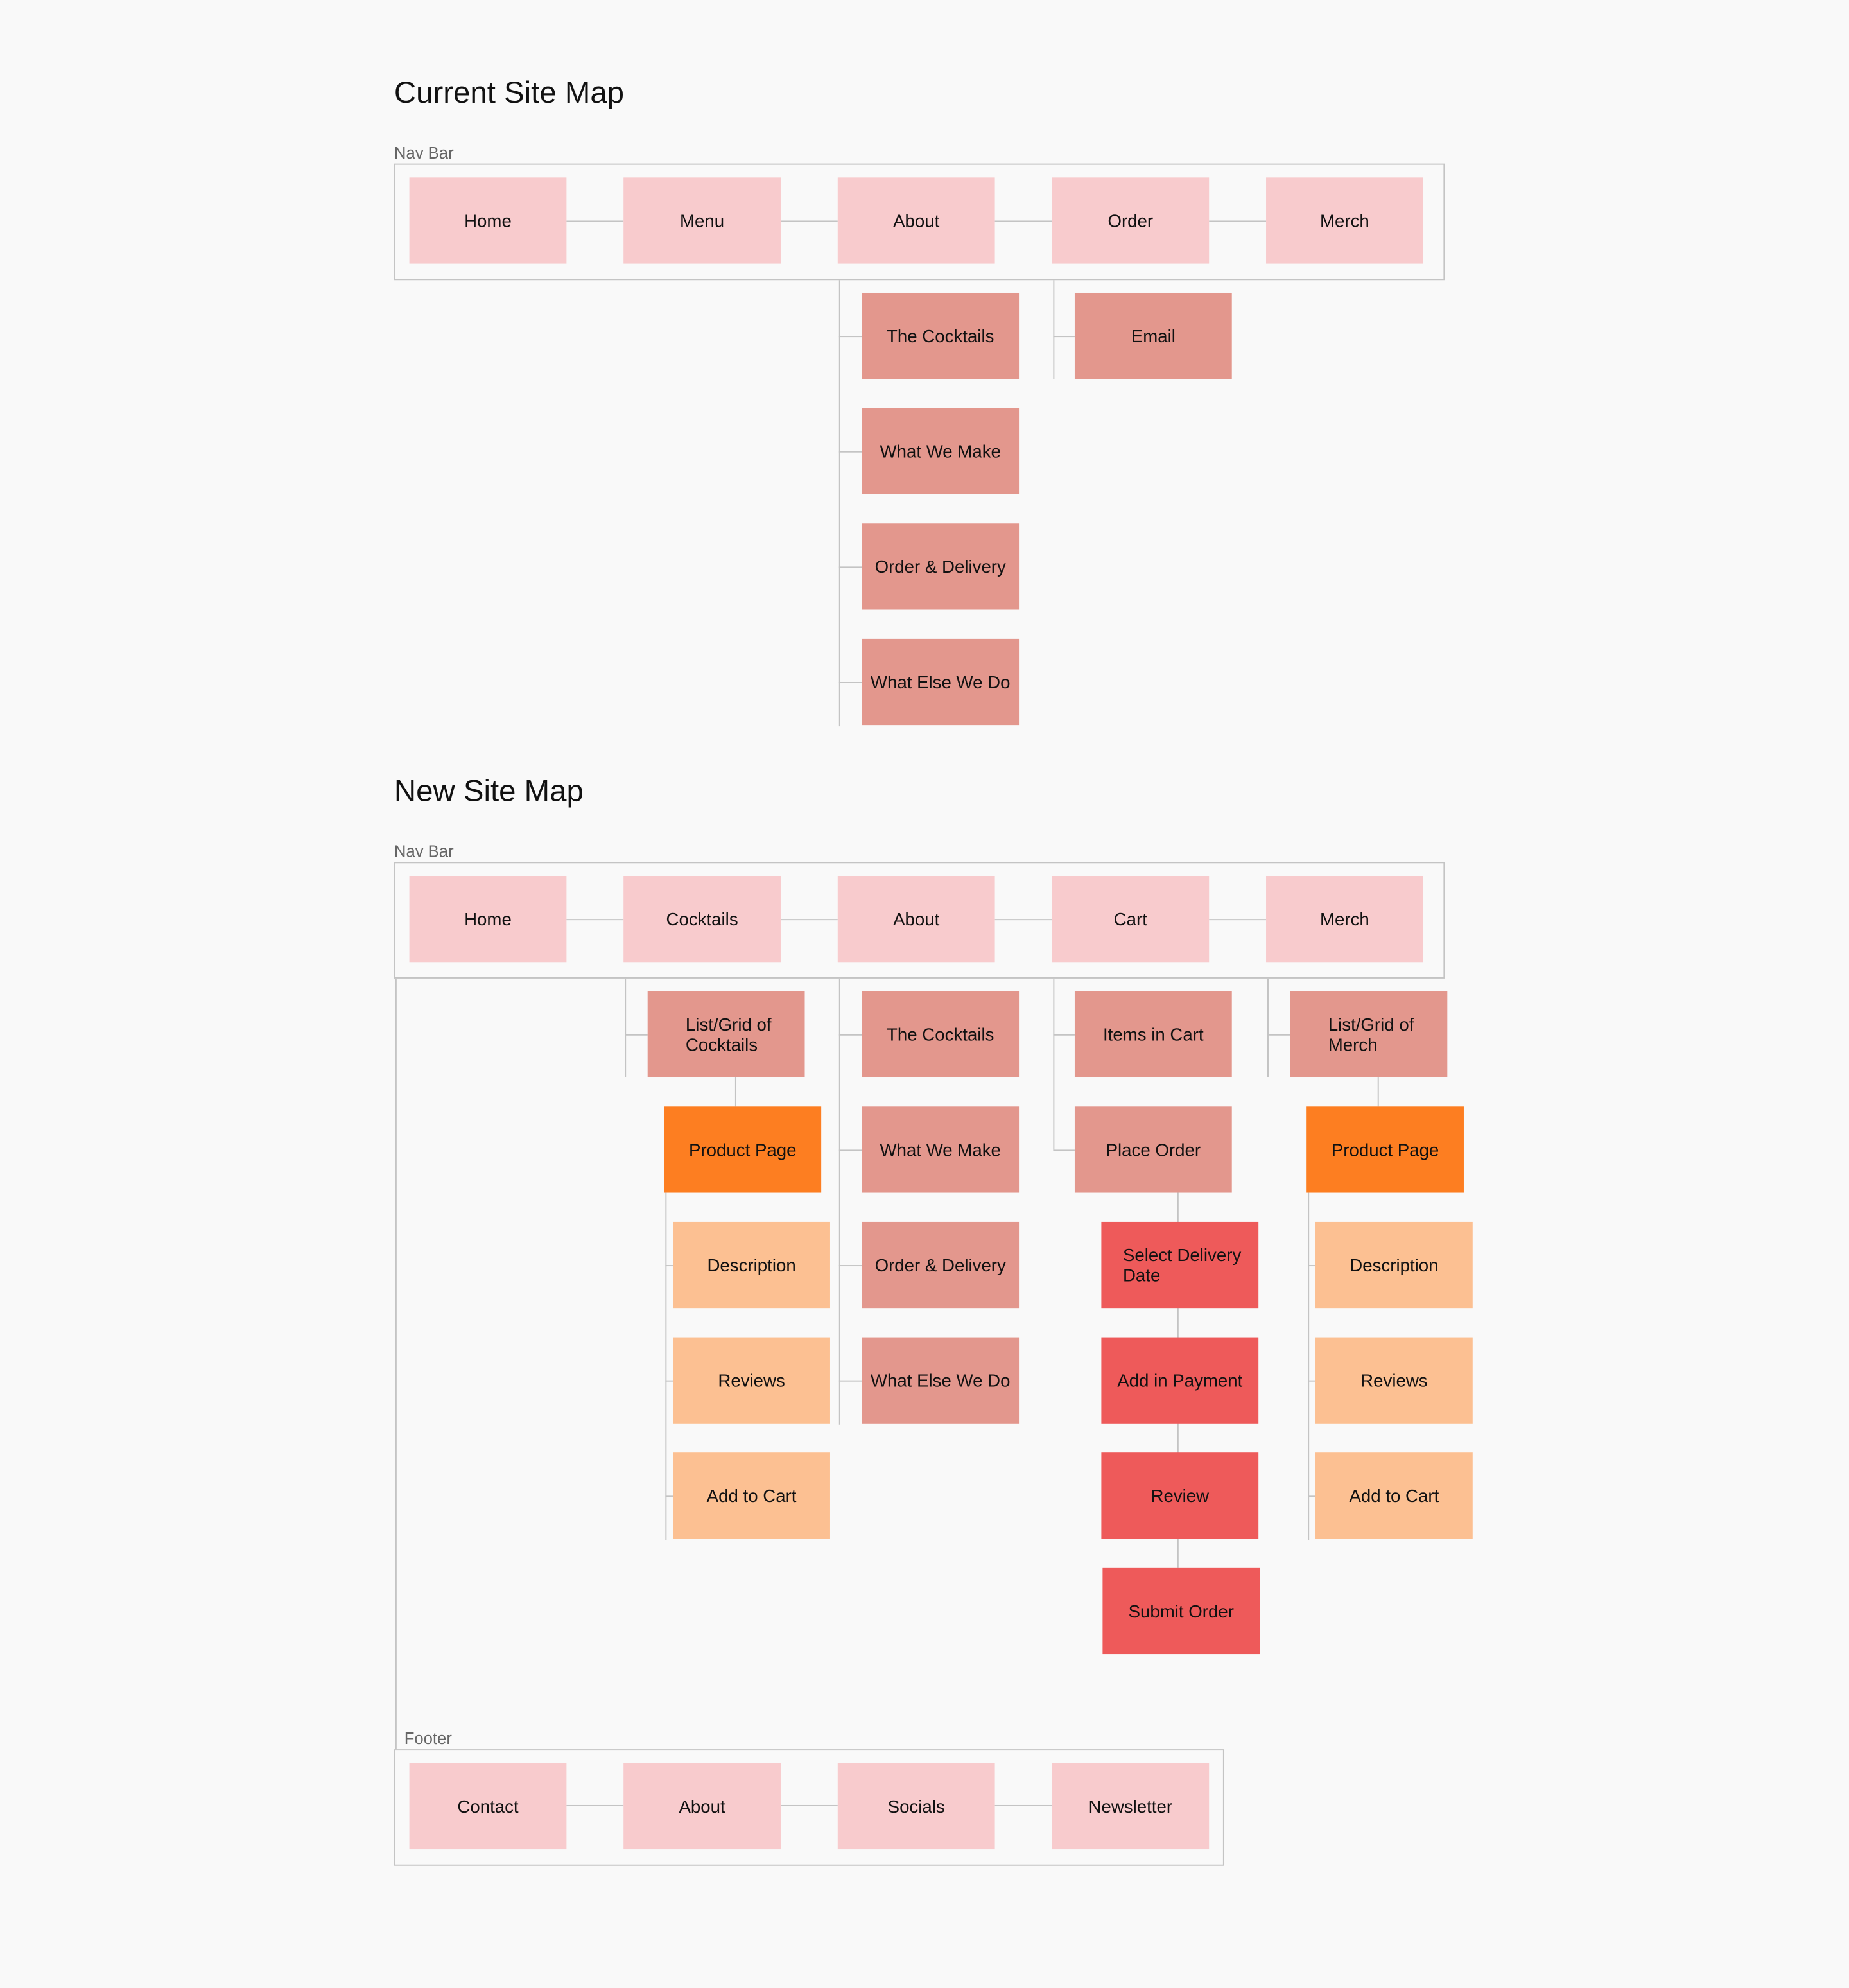 The width and height of the screenshot is (1849, 1988). What do you see at coordinates (702, 919) in the screenshot?
I see `new-nav-cocktails: Cocktails` at bounding box center [702, 919].